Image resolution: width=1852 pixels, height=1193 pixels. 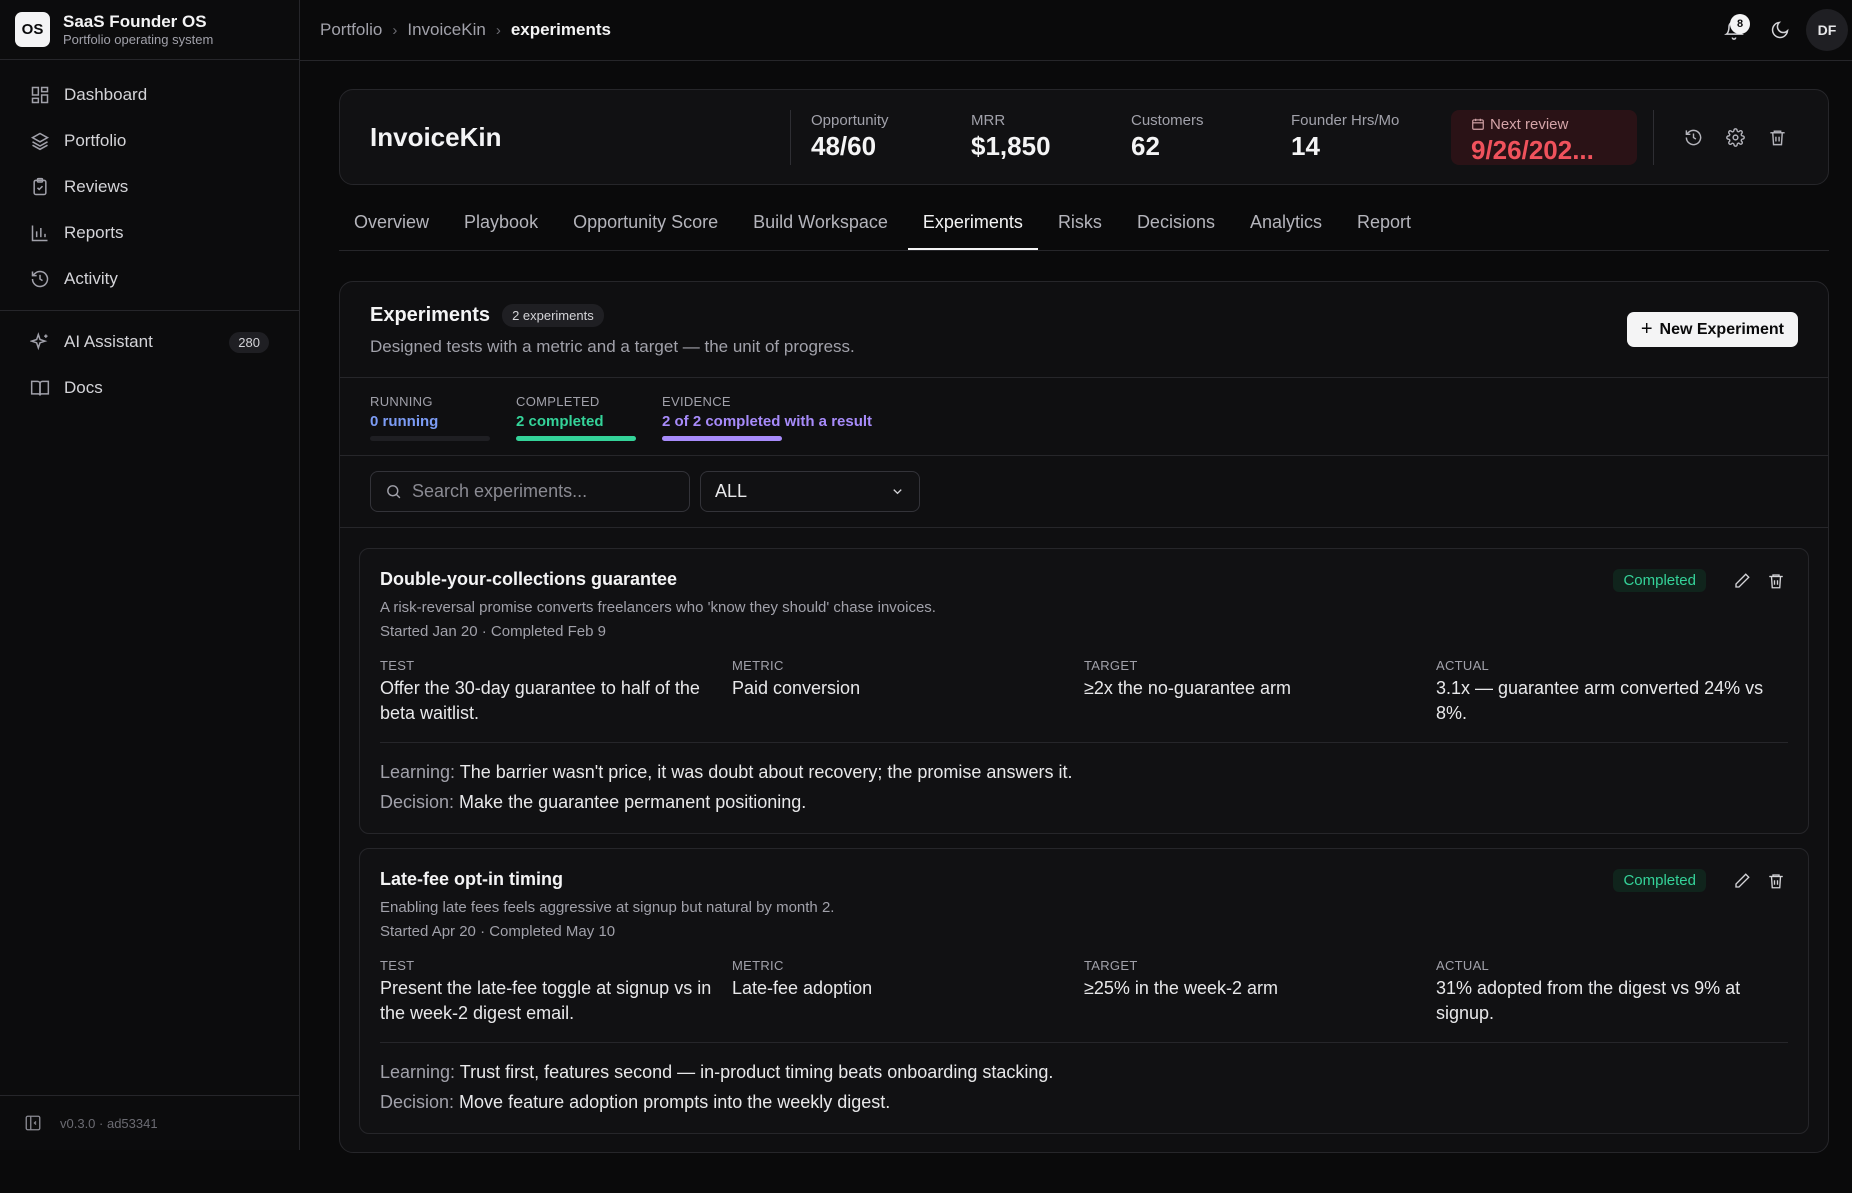 What do you see at coordinates (91, 278) in the screenshot?
I see `sidebar-item-label: Activity` at bounding box center [91, 278].